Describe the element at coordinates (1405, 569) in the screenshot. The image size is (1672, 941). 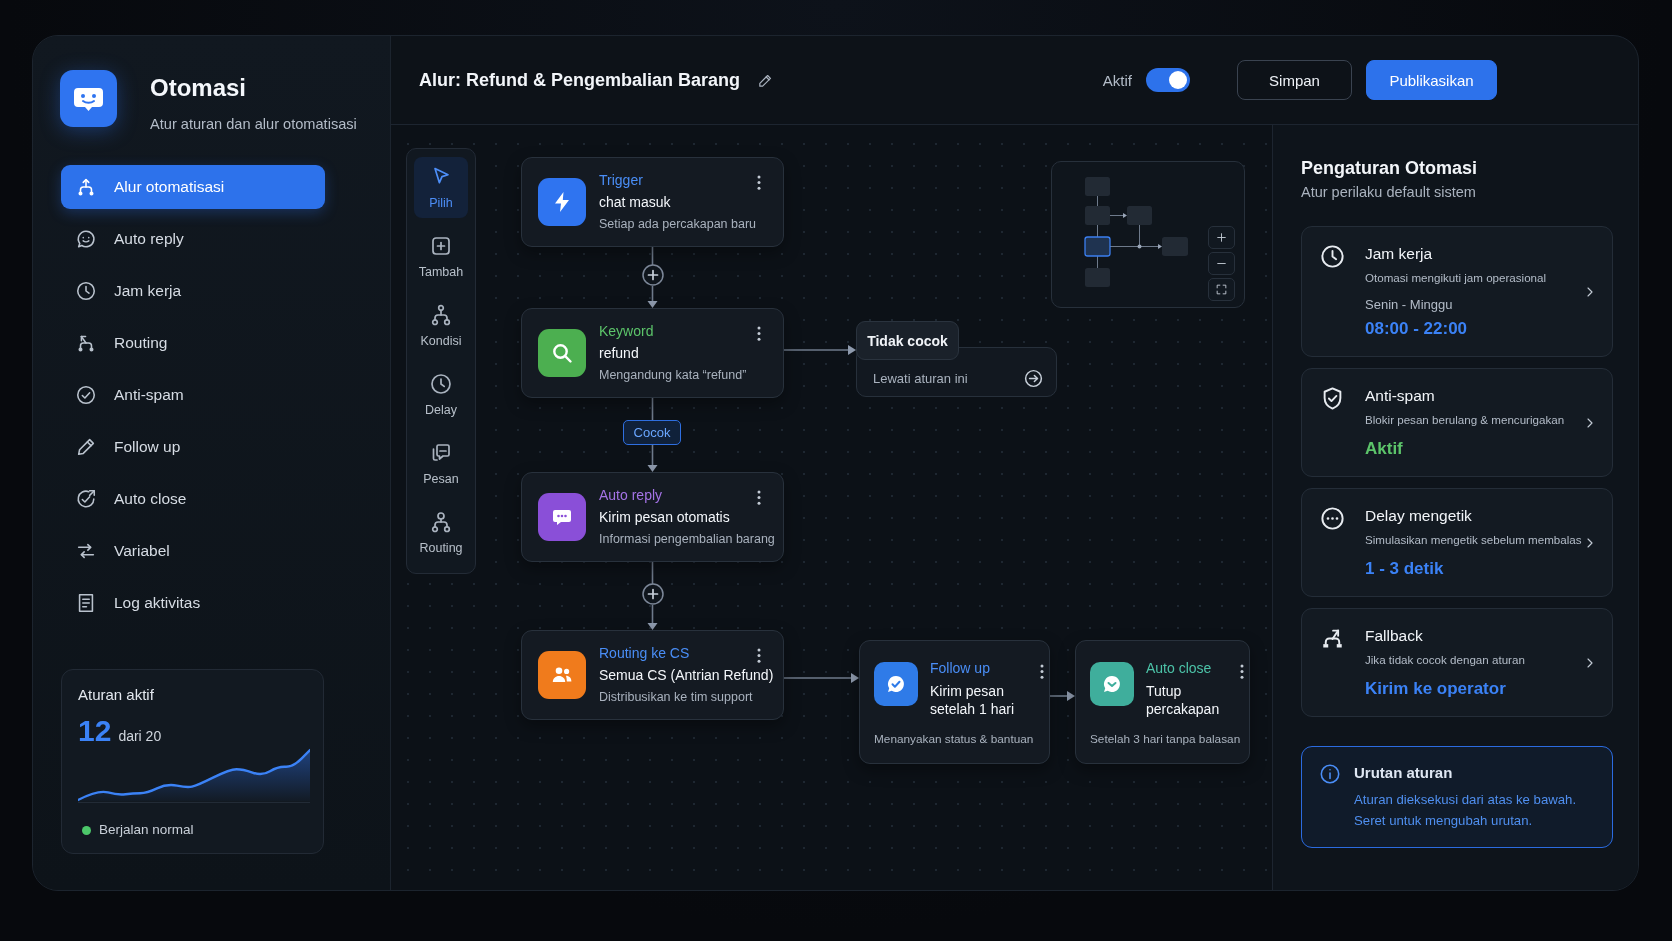
I see `setting-value: 1 - 3 detik` at that location.